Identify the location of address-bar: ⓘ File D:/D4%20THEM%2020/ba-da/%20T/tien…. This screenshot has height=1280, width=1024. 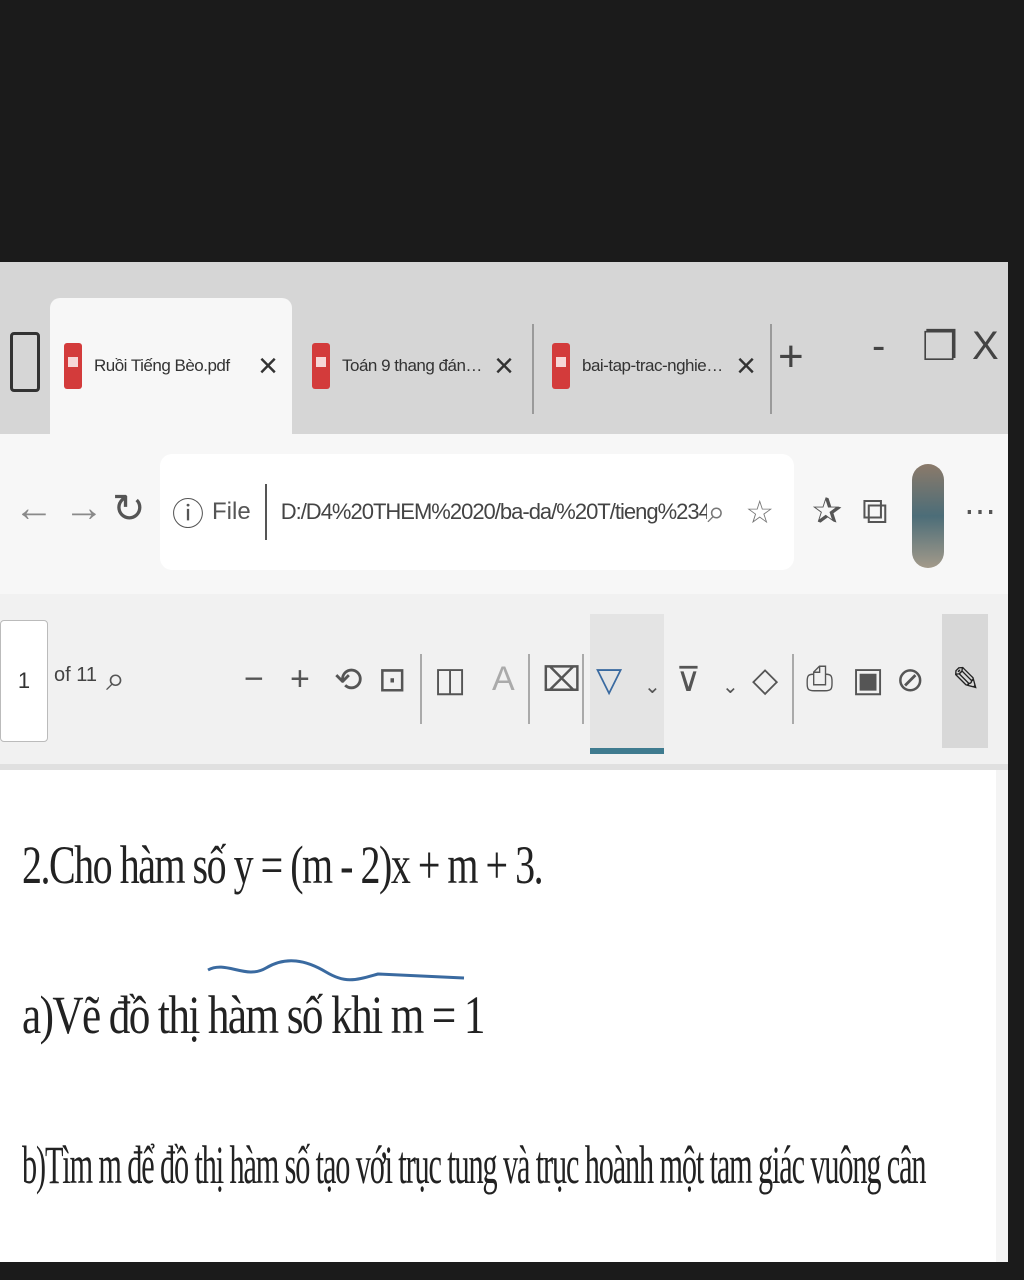
(477, 512).